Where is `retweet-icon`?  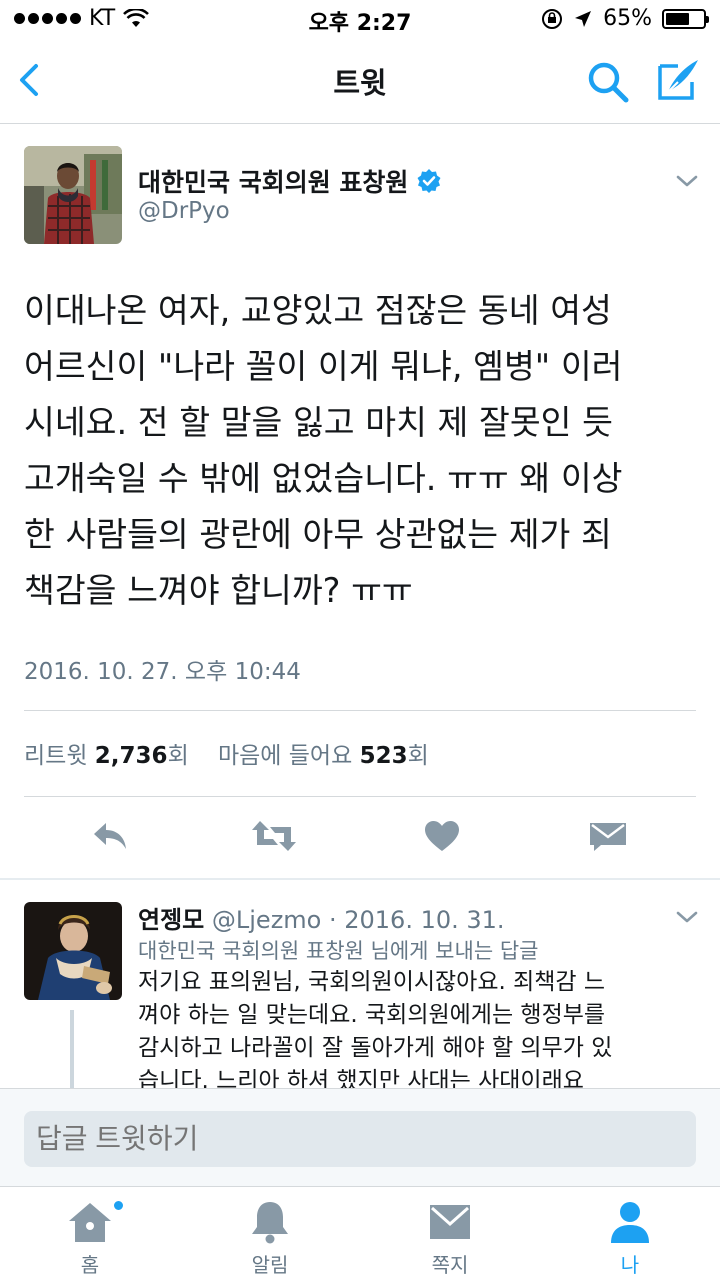
retweet-icon is located at coordinates (274, 836).